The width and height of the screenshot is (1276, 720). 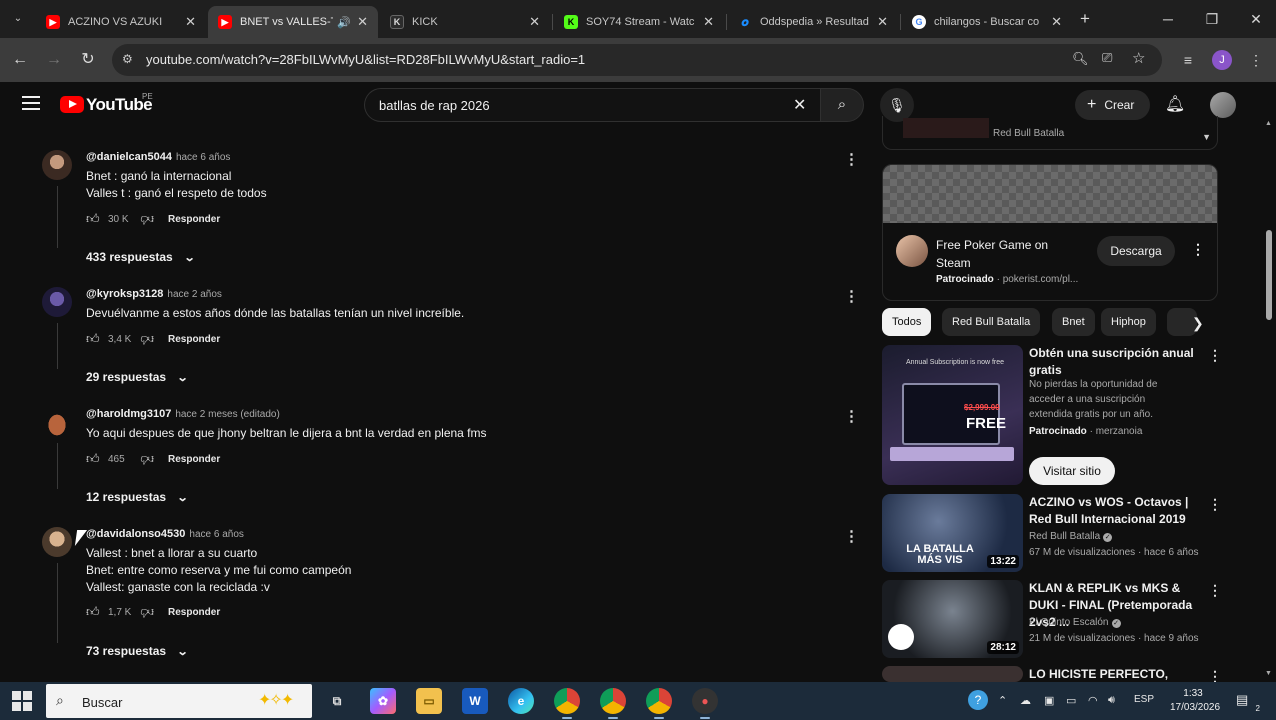 What do you see at coordinates (978, 700) in the screenshot?
I see `help-icon: ?` at bounding box center [978, 700].